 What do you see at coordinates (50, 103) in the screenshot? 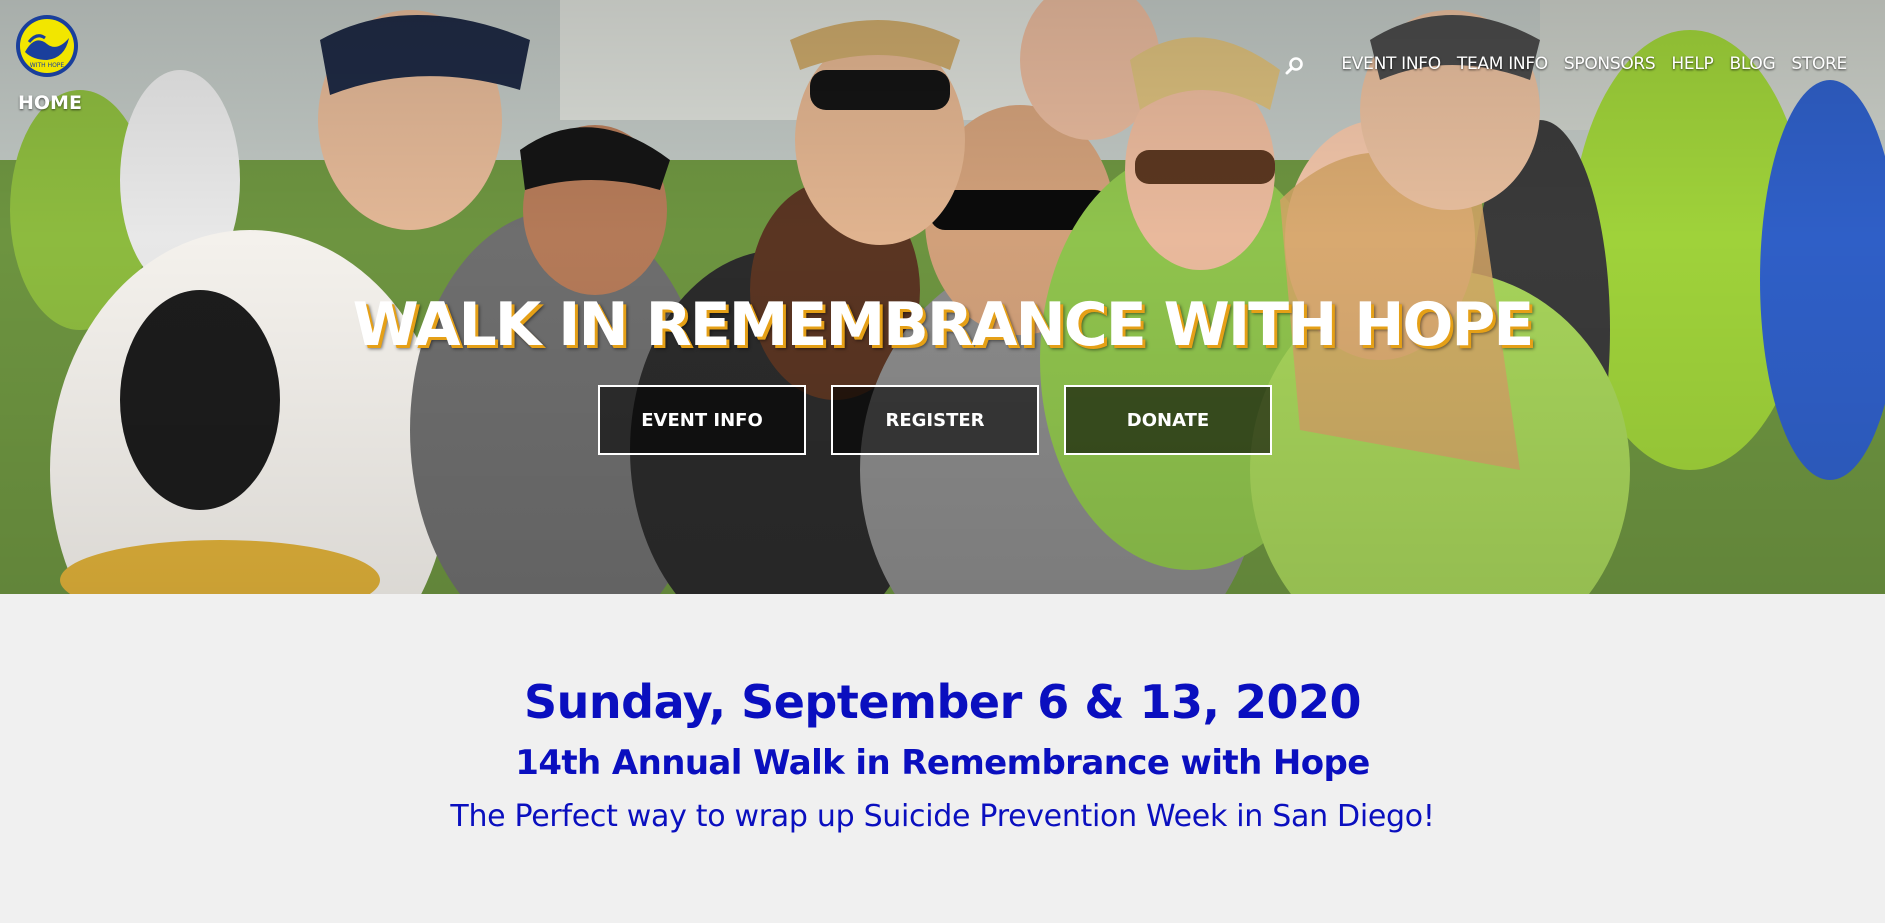
I see `nav-home-link: HOME` at bounding box center [50, 103].